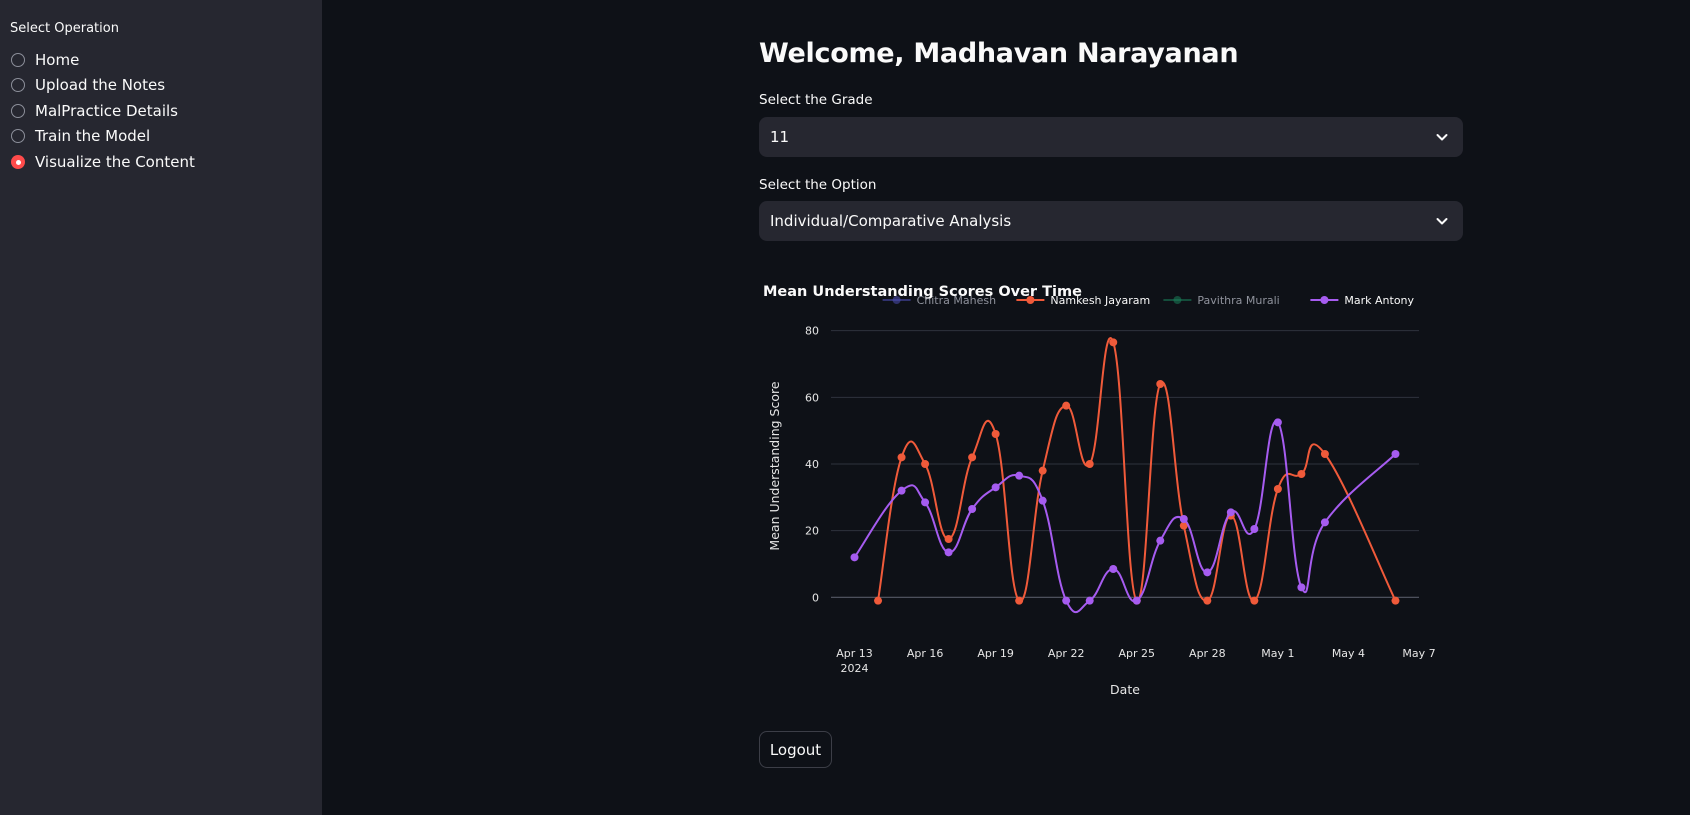 This screenshot has width=1690, height=815. Describe the element at coordinates (956, 300) in the screenshot. I see `legend-label: Chitra Mahesh` at that location.